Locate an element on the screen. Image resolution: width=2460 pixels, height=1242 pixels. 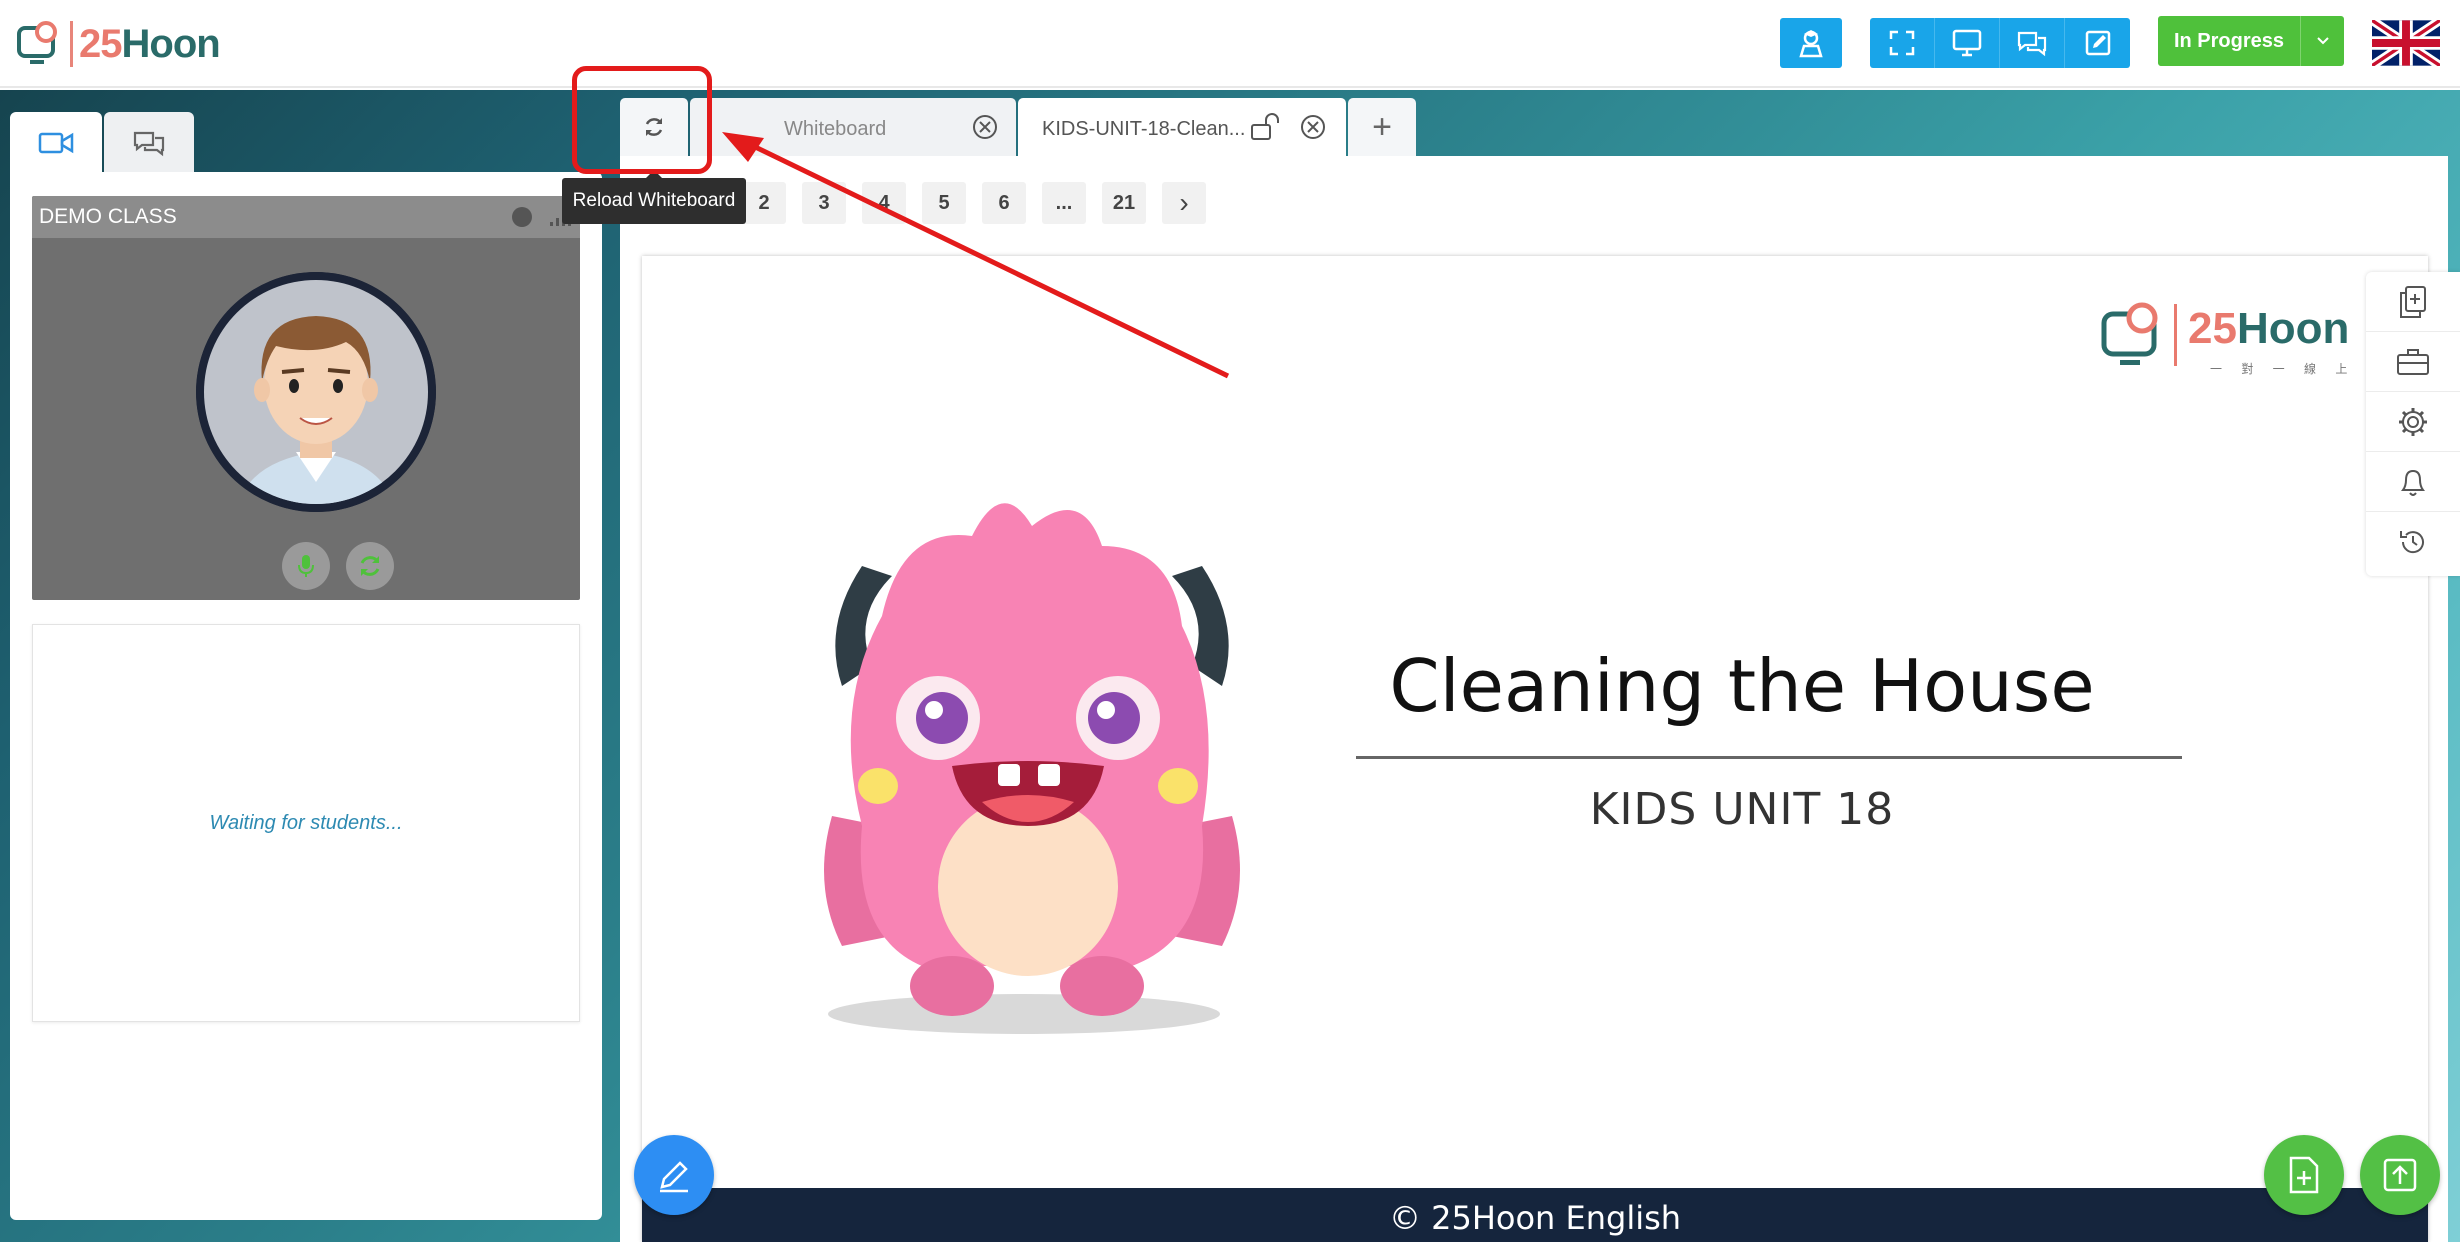
slide-footer: © 25Hoon English is located at coordinates (1535, 1215).